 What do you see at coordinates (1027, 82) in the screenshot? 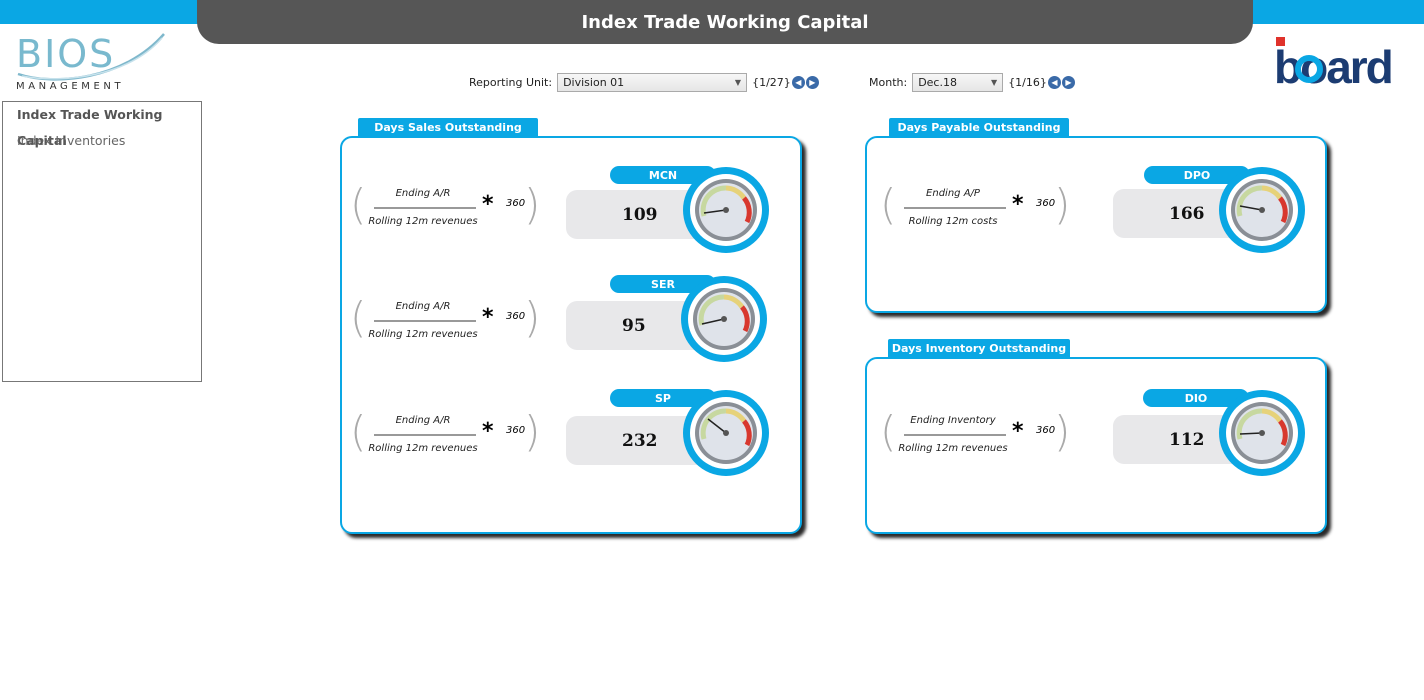
I see `month-count: {1/16}` at bounding box center [1027, 82].